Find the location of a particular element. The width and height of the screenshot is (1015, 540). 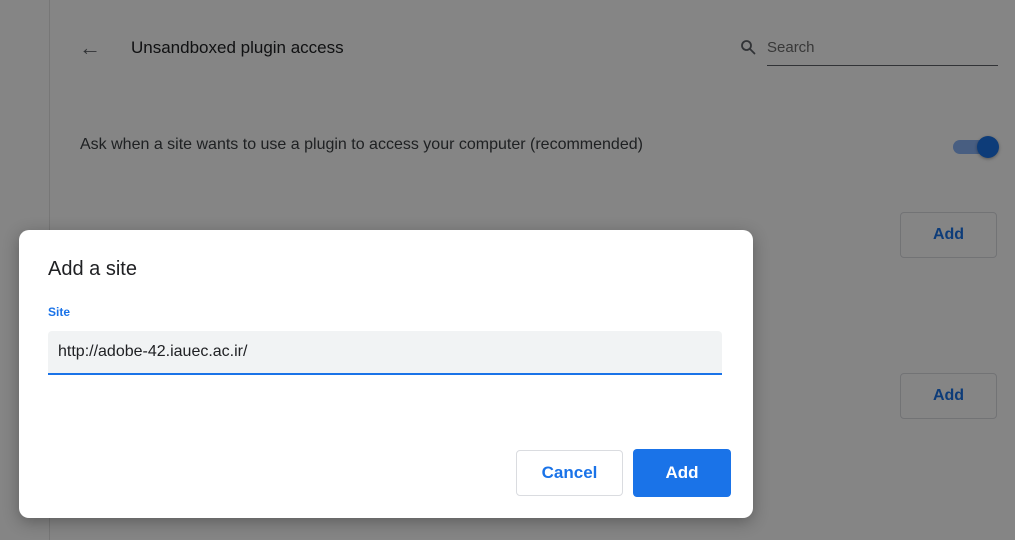

site-input is located at coordinates (385, 353).